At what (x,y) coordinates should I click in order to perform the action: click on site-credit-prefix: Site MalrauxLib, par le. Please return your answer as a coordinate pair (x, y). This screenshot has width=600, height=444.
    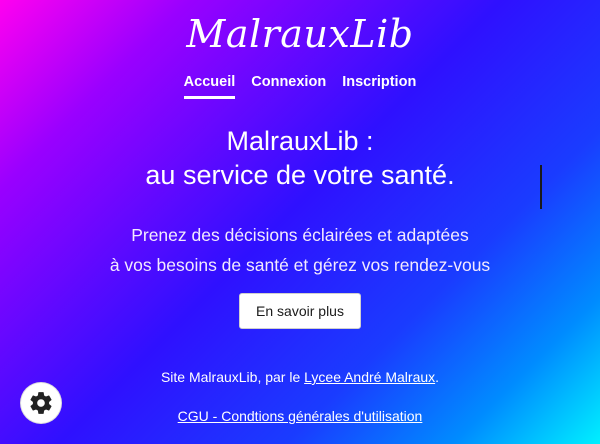
    Looking at the image, I should click on (232, 377).